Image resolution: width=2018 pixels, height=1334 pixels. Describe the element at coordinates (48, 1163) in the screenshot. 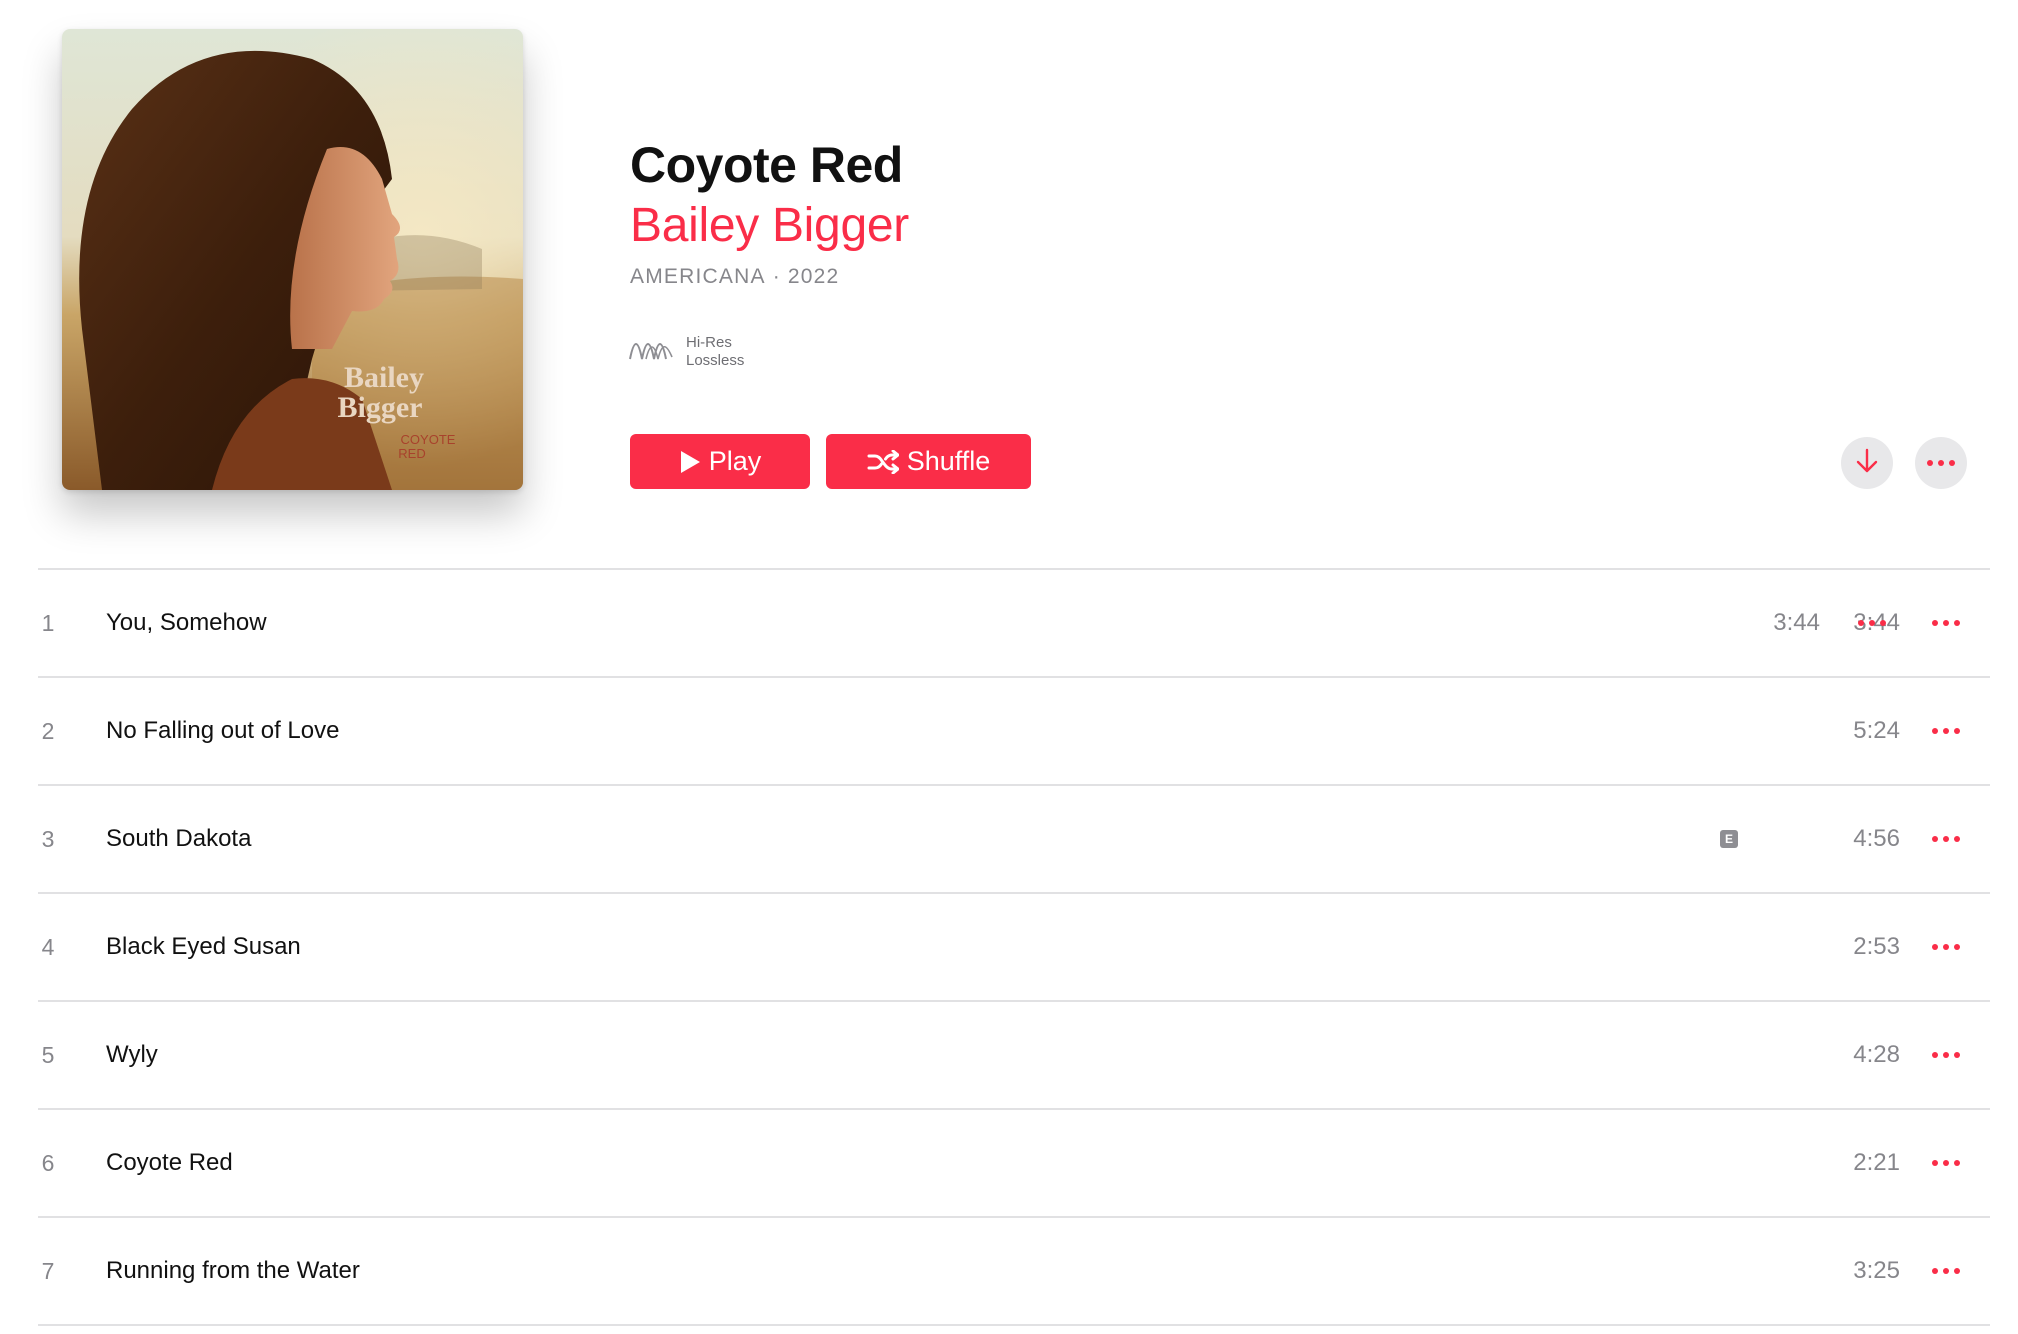

I see `track-number: 6` at that location.